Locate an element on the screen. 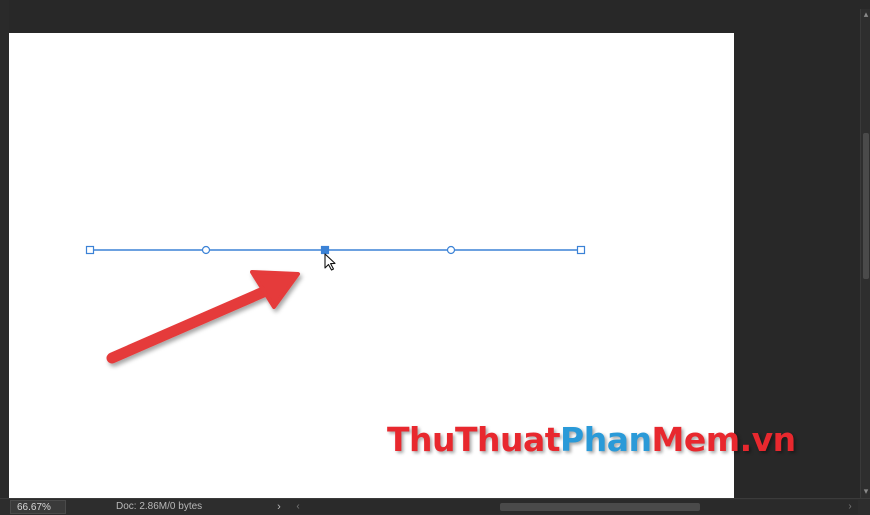 The width and height of the screenshot is (870, 515). document-size-info: Doc: 2.86M/0 bytes is located at coordinates (159, 507).